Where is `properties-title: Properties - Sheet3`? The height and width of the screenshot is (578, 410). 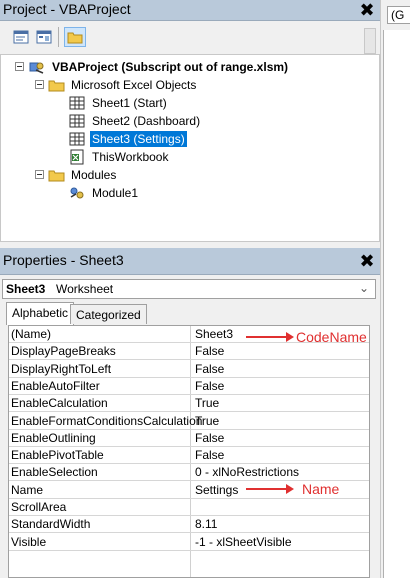
properties-title: Properties - Sheet3 is located at coordinates (63, 260).